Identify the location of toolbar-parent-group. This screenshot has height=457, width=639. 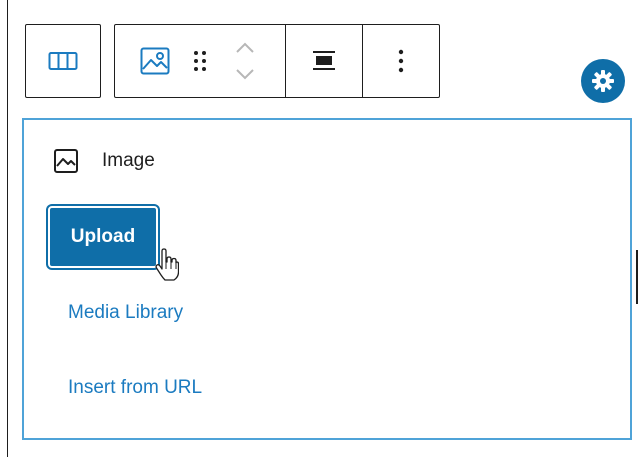
(63, 61).